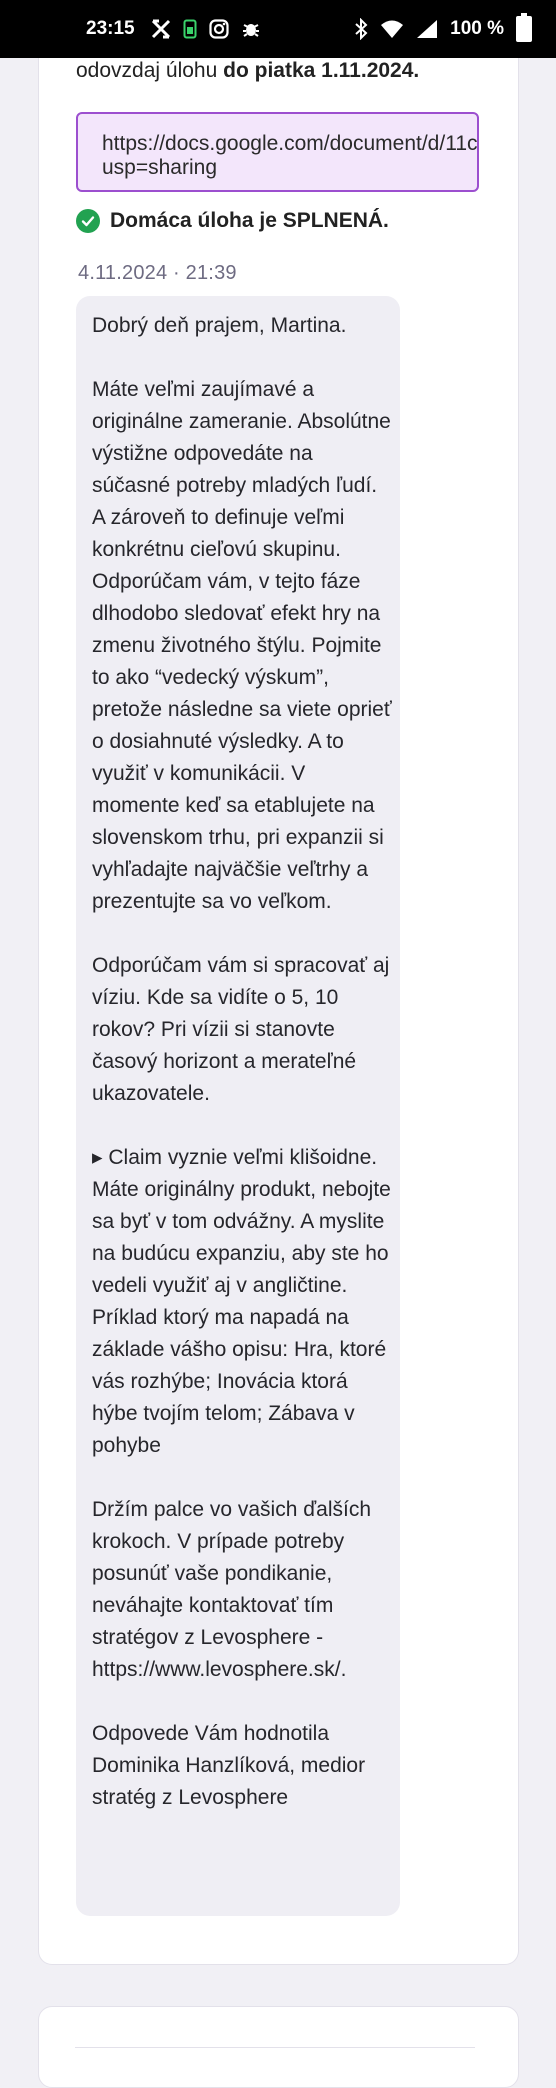 The height and width of the screenshot is (2088, 556). What do you see at coordinates (321, 70) in the screenshot?
I see `deadline-text: do piatka 1.11.2024.` at bounding box center [321, 70].